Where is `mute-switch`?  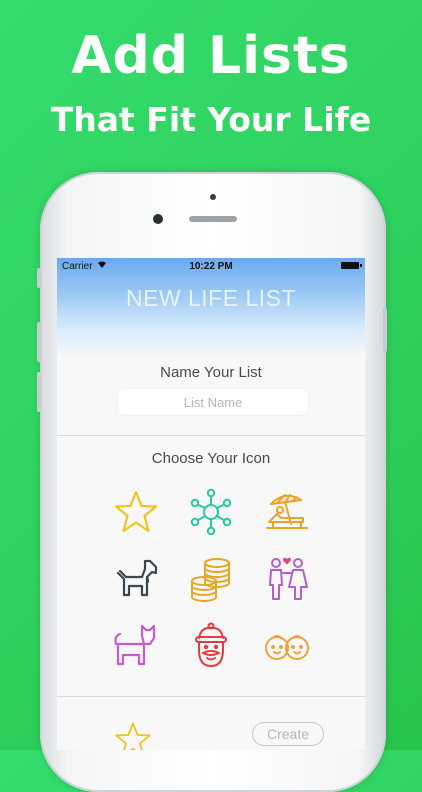
mute-switch is located at coordinates (39, 278).